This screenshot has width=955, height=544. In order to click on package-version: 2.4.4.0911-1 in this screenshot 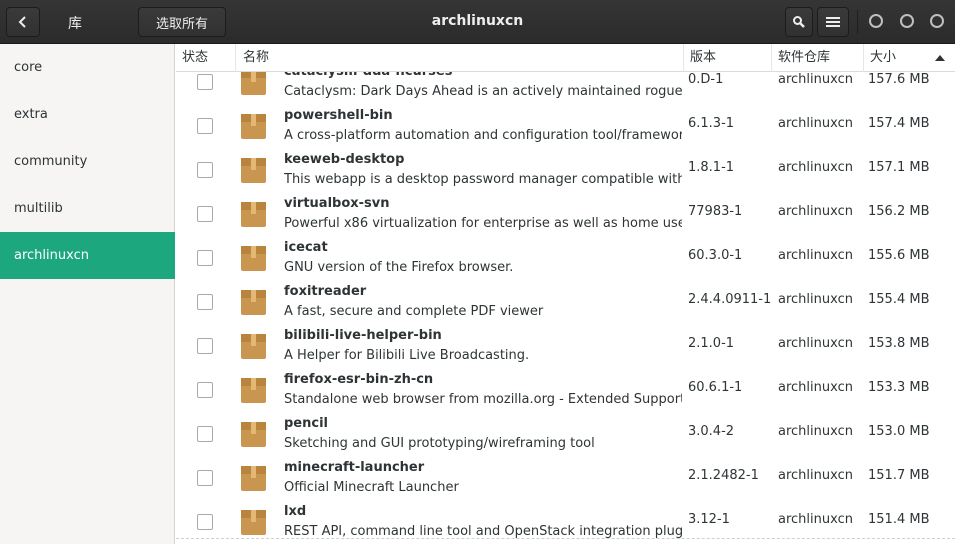, I will do `click(730, 299)`.